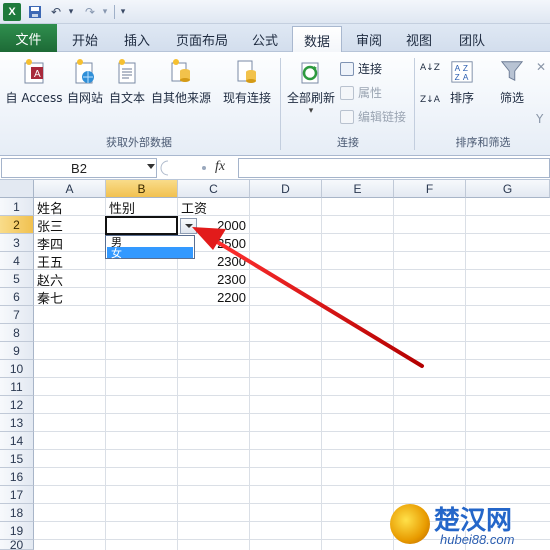  Describe the element at coordinates (50, 207) in the screenshot. I see `cell-a1: 姓名` at that location.